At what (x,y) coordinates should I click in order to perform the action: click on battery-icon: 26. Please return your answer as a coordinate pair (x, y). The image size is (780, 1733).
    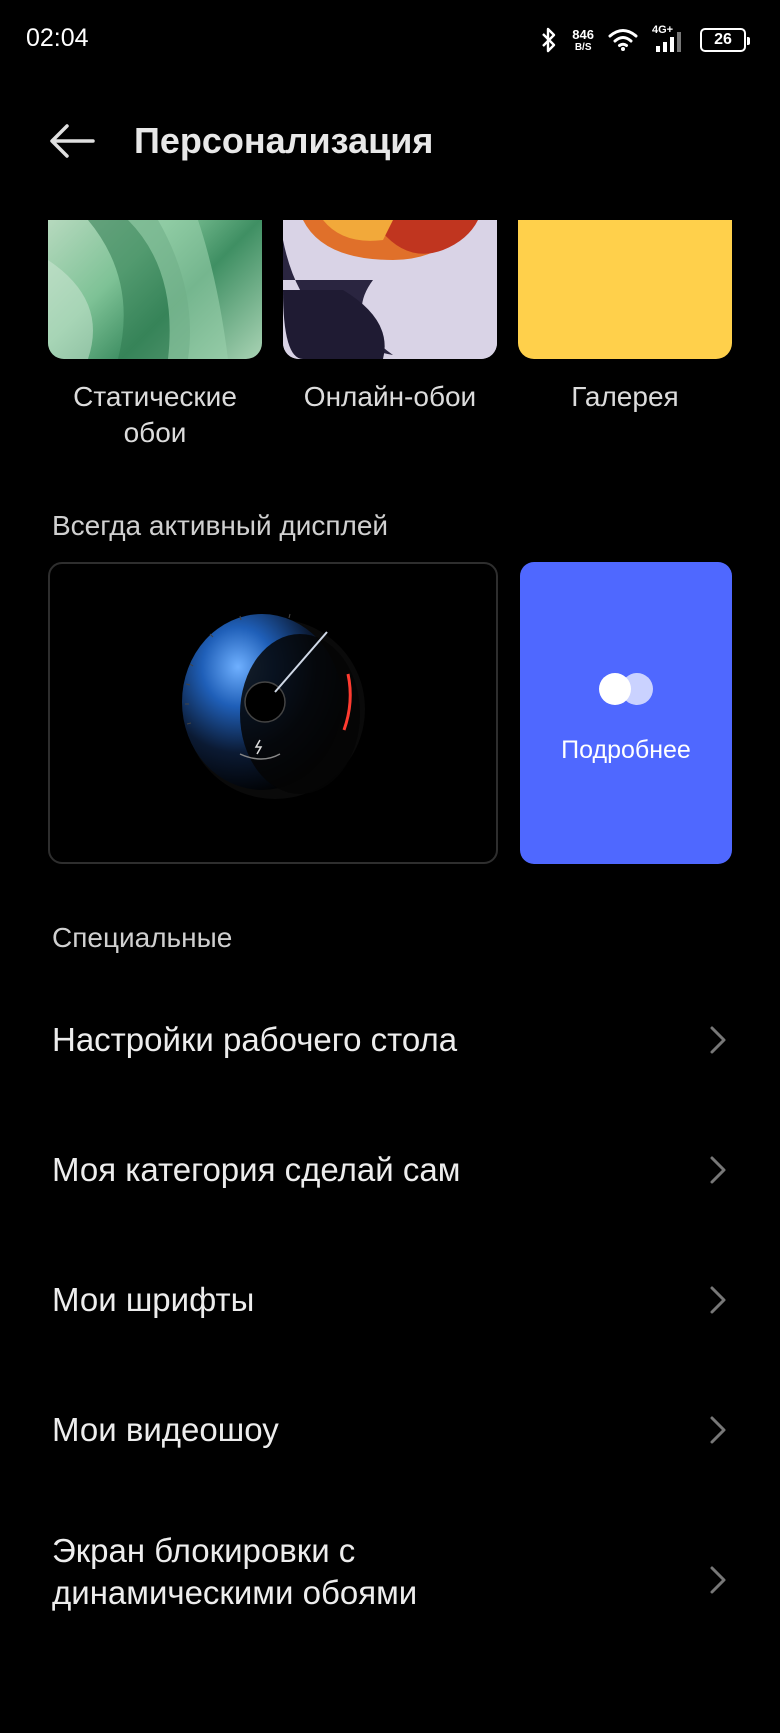
    Looking at the image, I should click on (725, 40).